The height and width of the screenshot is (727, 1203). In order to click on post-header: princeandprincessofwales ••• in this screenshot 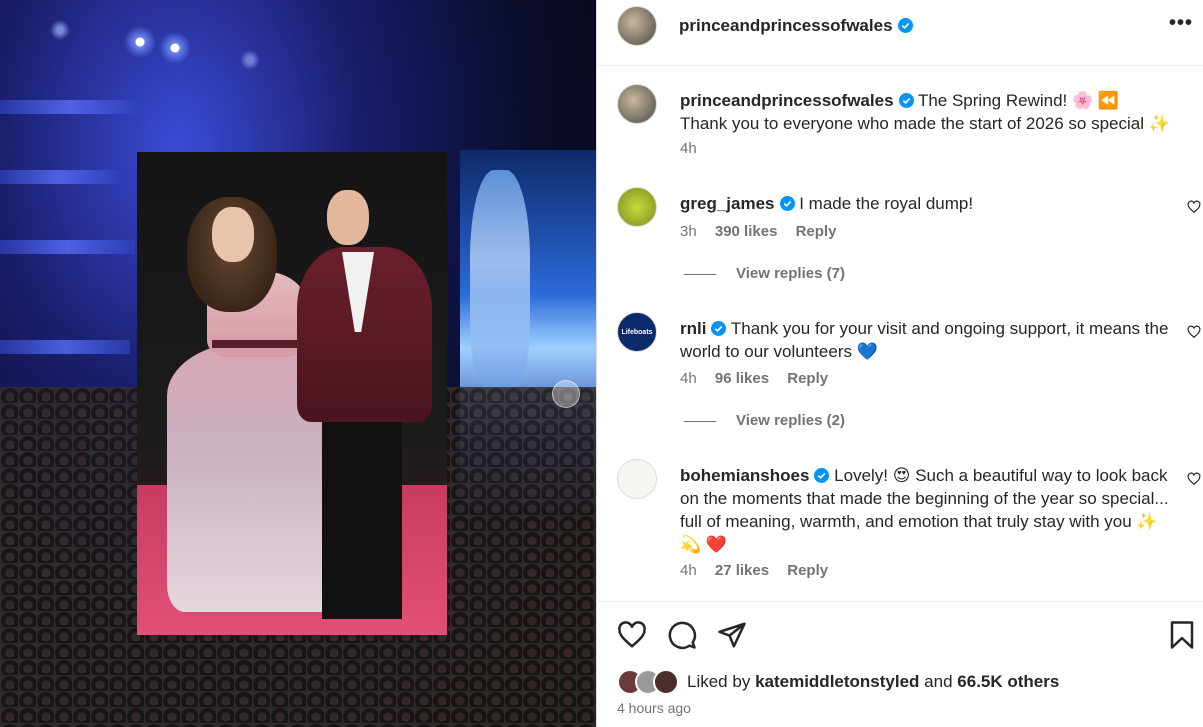, I will do `click(900, 33)`.